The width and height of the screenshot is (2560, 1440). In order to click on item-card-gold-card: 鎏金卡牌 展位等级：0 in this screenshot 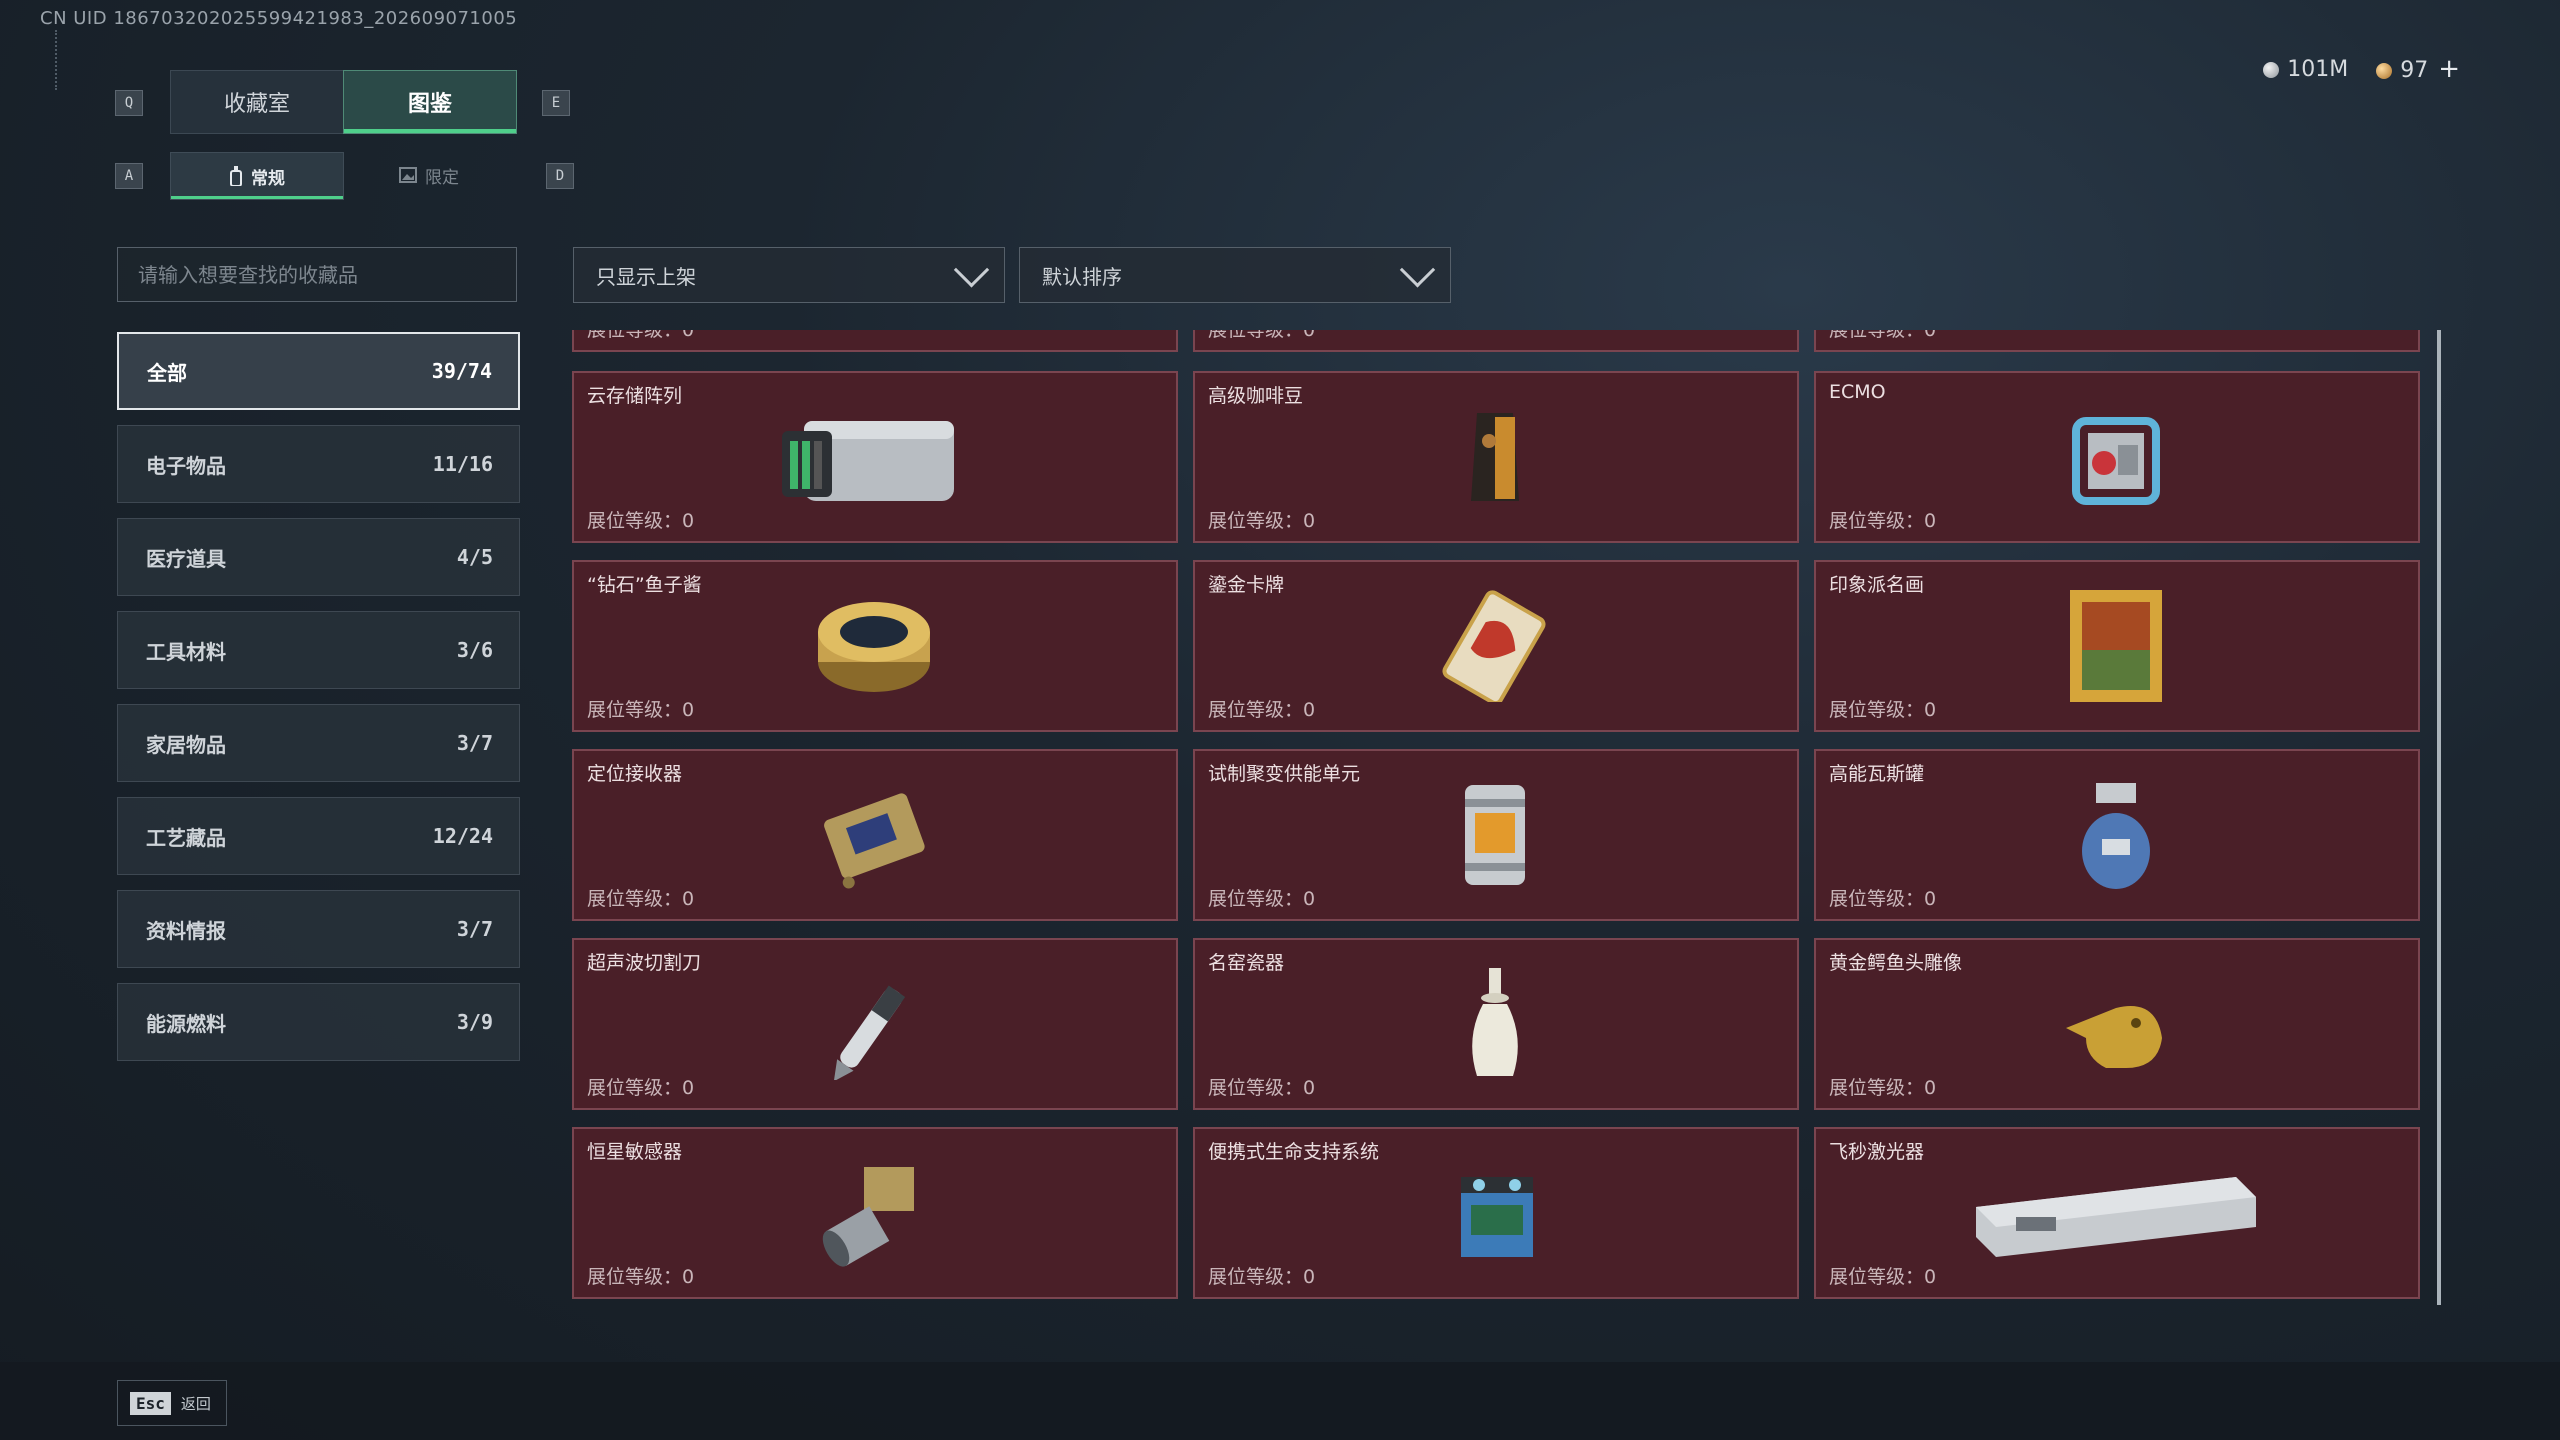, I will do `click(1496, 646)`.